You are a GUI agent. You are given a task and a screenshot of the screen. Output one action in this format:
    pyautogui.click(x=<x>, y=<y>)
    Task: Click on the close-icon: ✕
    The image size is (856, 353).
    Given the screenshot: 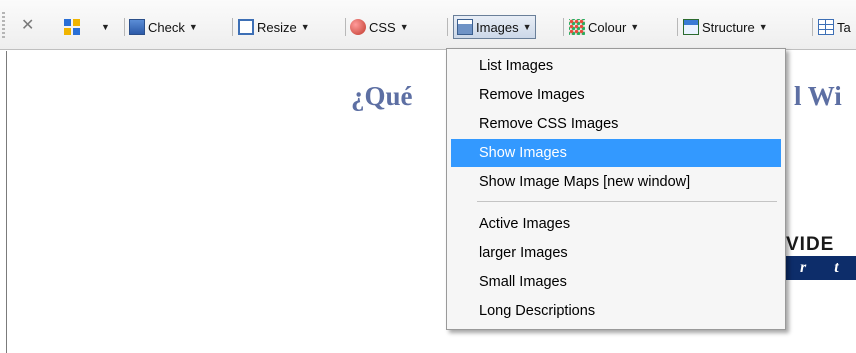 What is the action you would take?
    pyautogui.click(x=27, y=26)
    